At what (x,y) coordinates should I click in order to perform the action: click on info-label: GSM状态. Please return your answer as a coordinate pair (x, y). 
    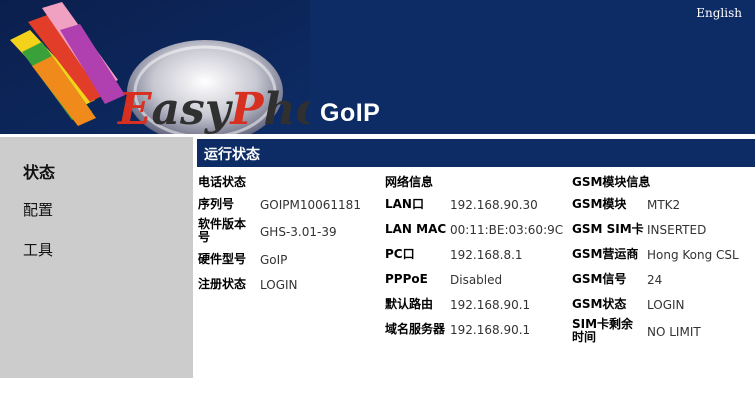
    Looking at the image, I should click on (599, 304).